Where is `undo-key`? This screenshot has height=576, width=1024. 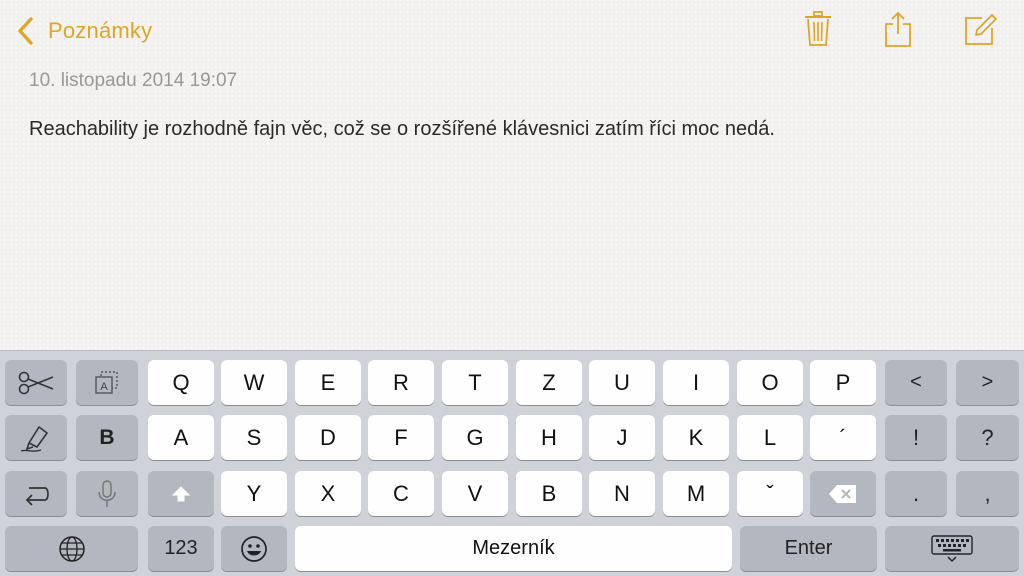 undo-key is located at coordinates (36, 493).